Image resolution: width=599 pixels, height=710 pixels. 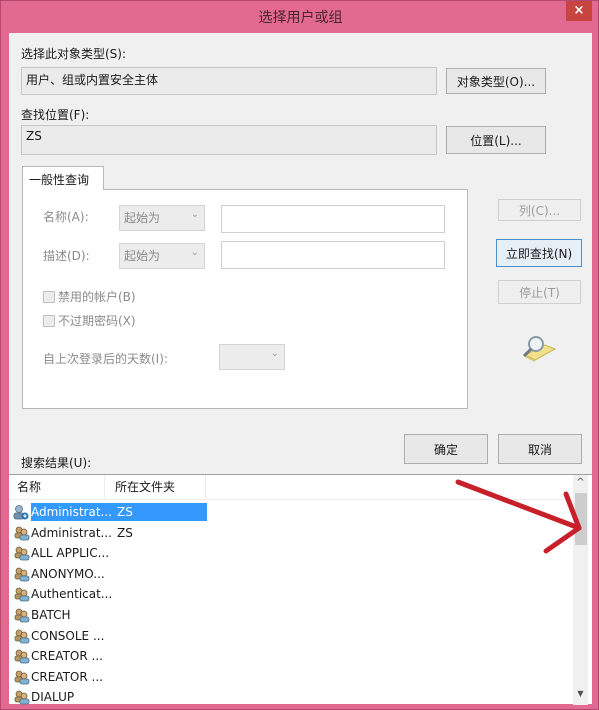 I want to click on result-row: DIALUP, so click(x=110, y=697).